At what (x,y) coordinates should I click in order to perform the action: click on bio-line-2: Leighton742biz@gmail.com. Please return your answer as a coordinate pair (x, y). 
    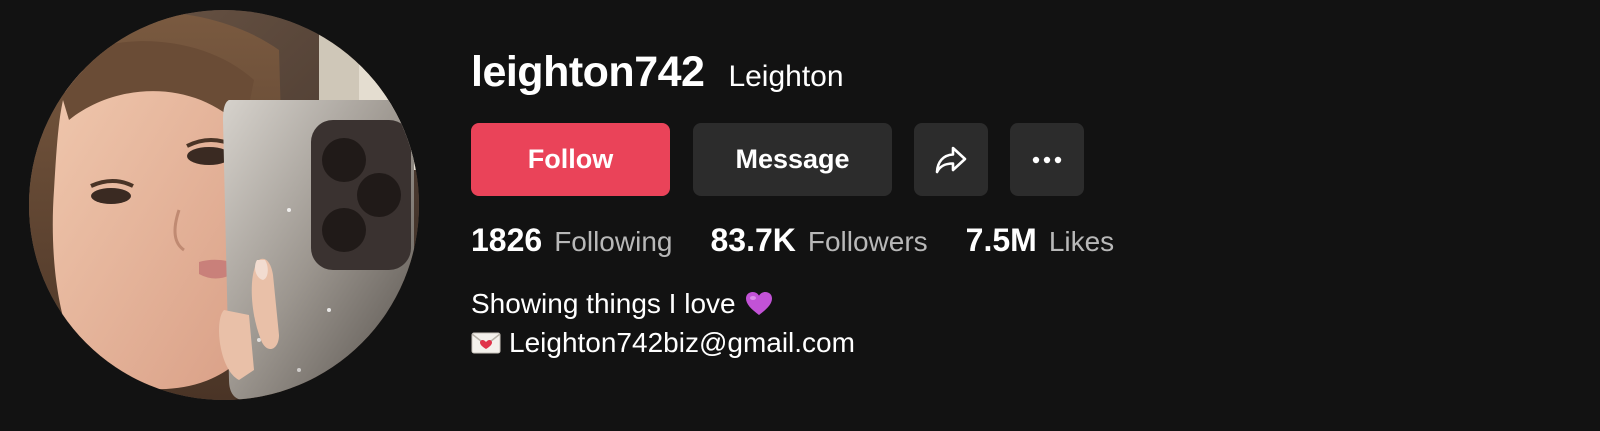
    Looking at the image, I should click on (663, 342).